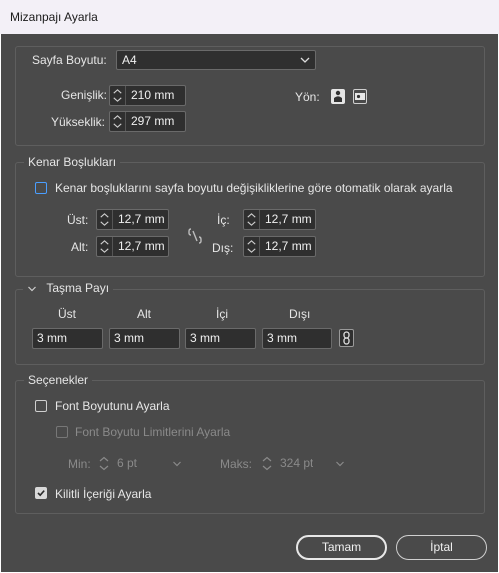  Describe the element at coordinates (144, 314) in the screenshot. I see `bleed-header-bottom: Alt` at that location.